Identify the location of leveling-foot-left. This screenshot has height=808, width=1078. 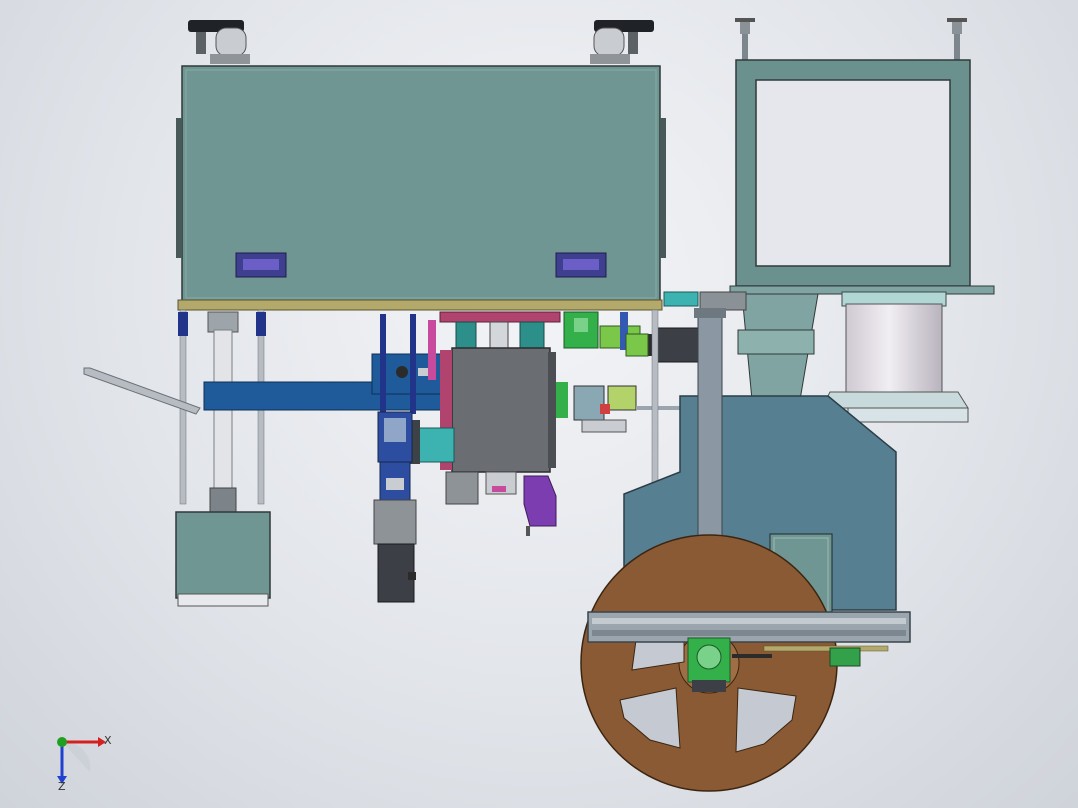
(219, 42).